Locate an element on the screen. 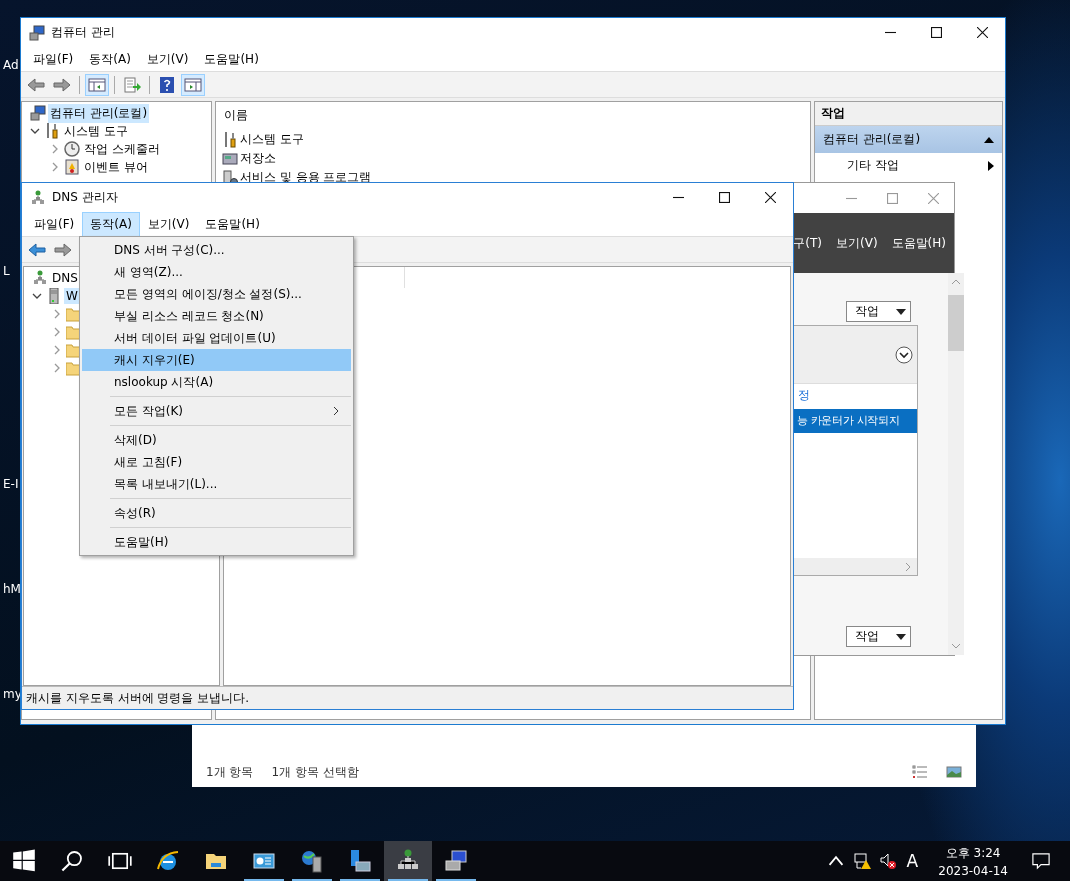 The height and width of the screenshot is (881, 1070). network-warning-icon is located at coordinates (861, 861).